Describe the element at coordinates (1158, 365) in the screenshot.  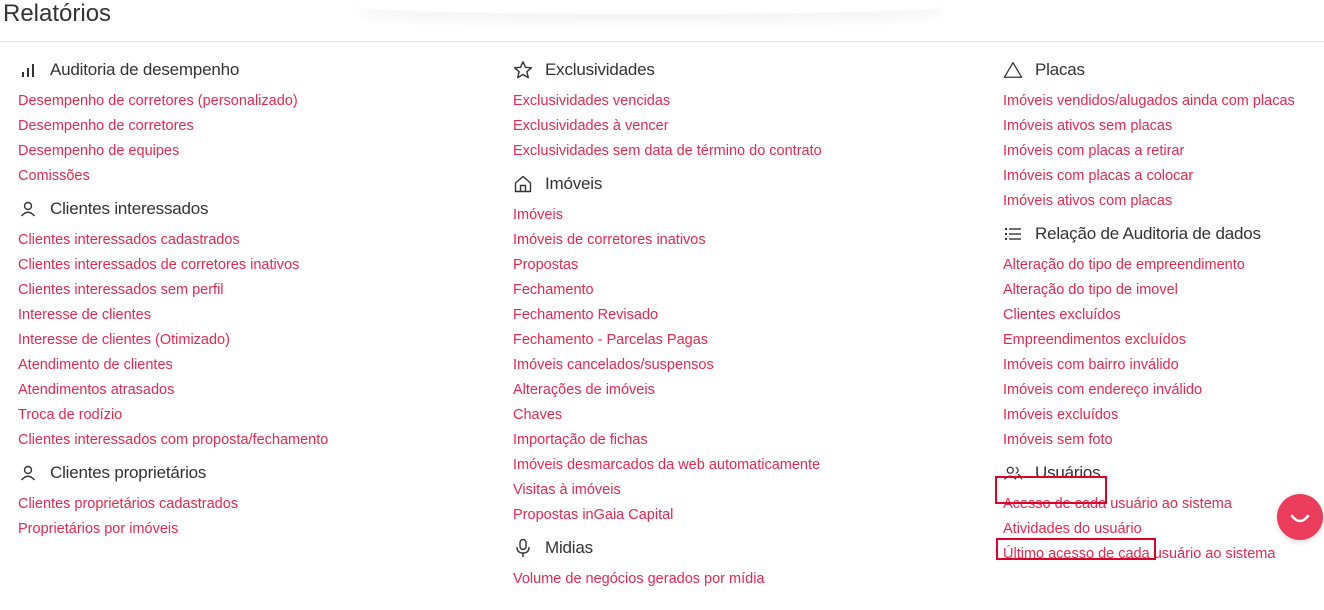
I see `report-link: Imóveis com bairro inválido` at that location.